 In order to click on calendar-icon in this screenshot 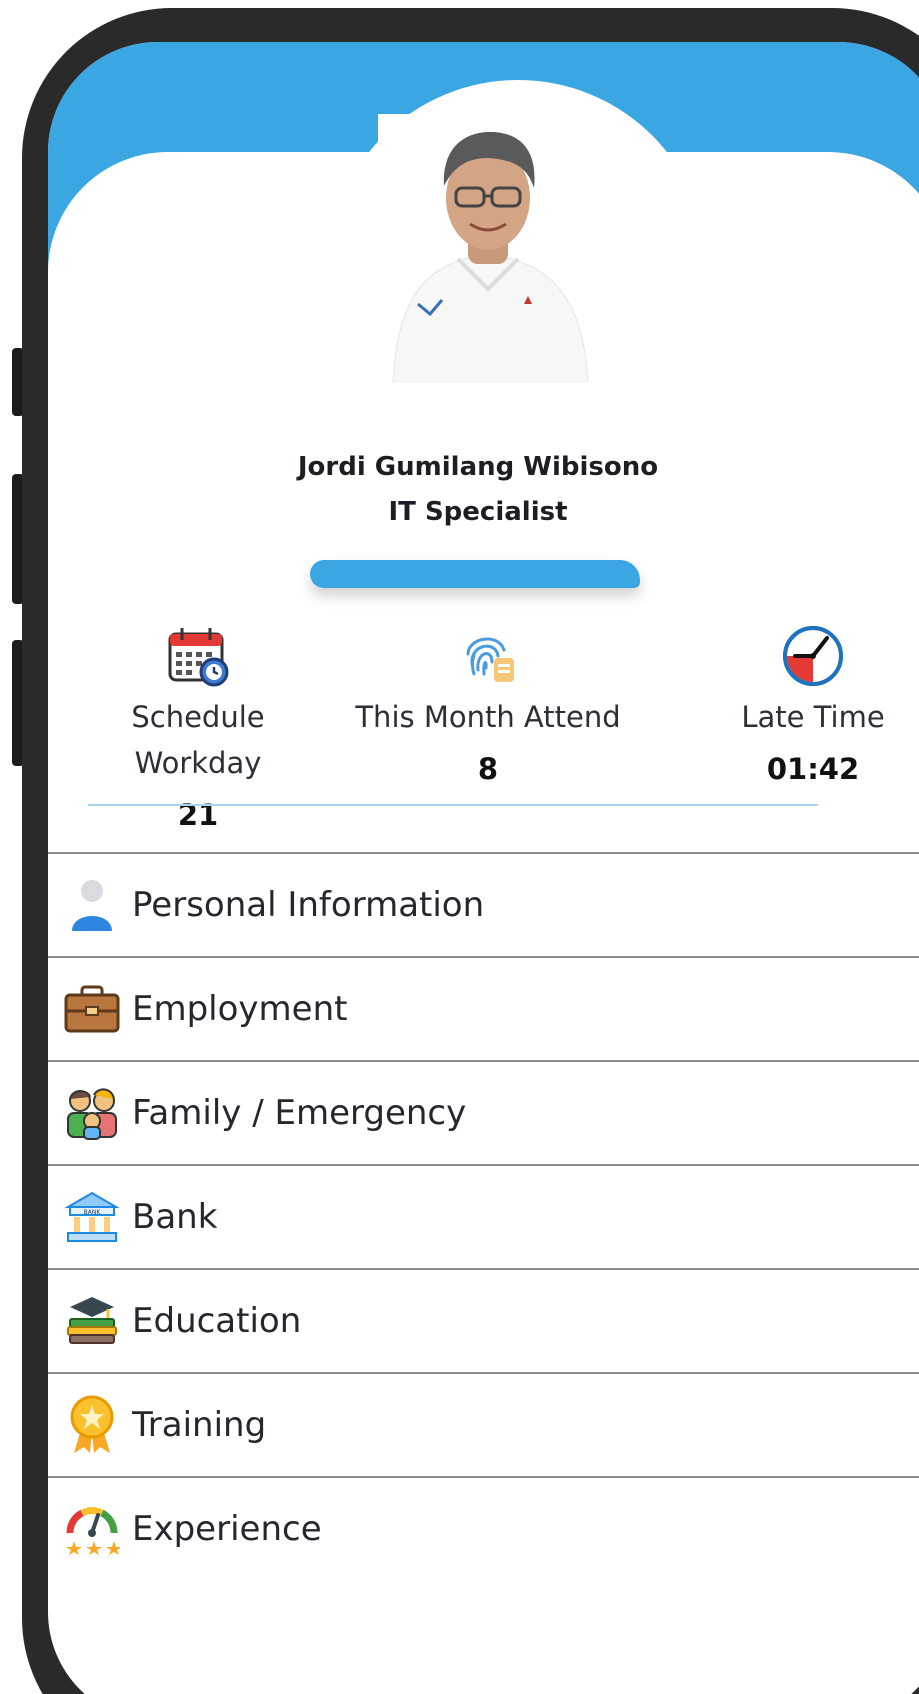, I will do `click(198, 657)`.